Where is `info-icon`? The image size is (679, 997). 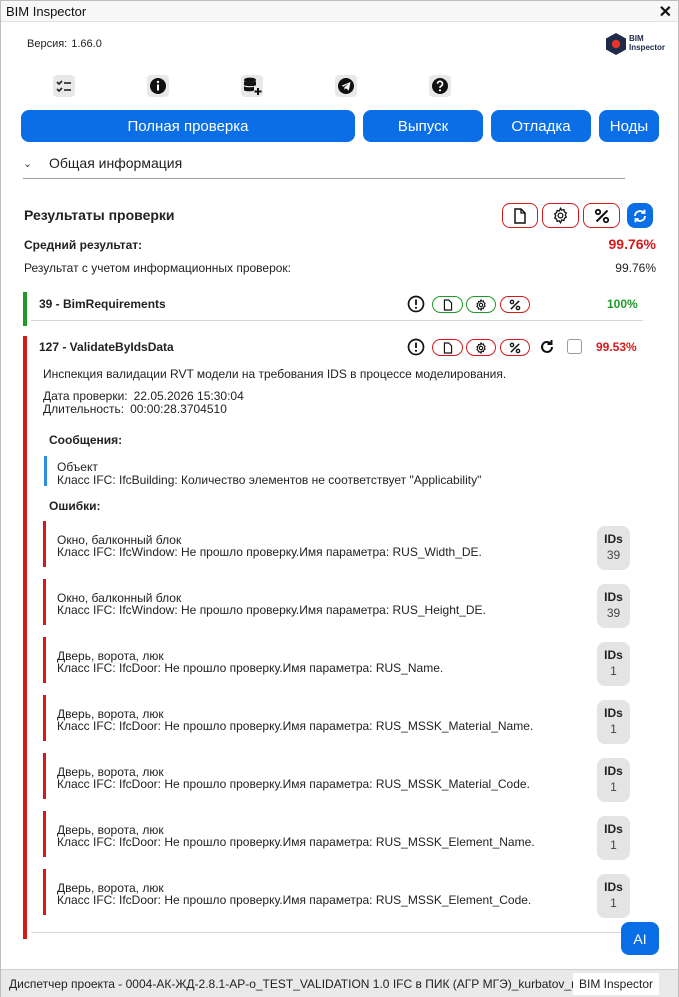 info-icon is located at coordinates (158, 86).